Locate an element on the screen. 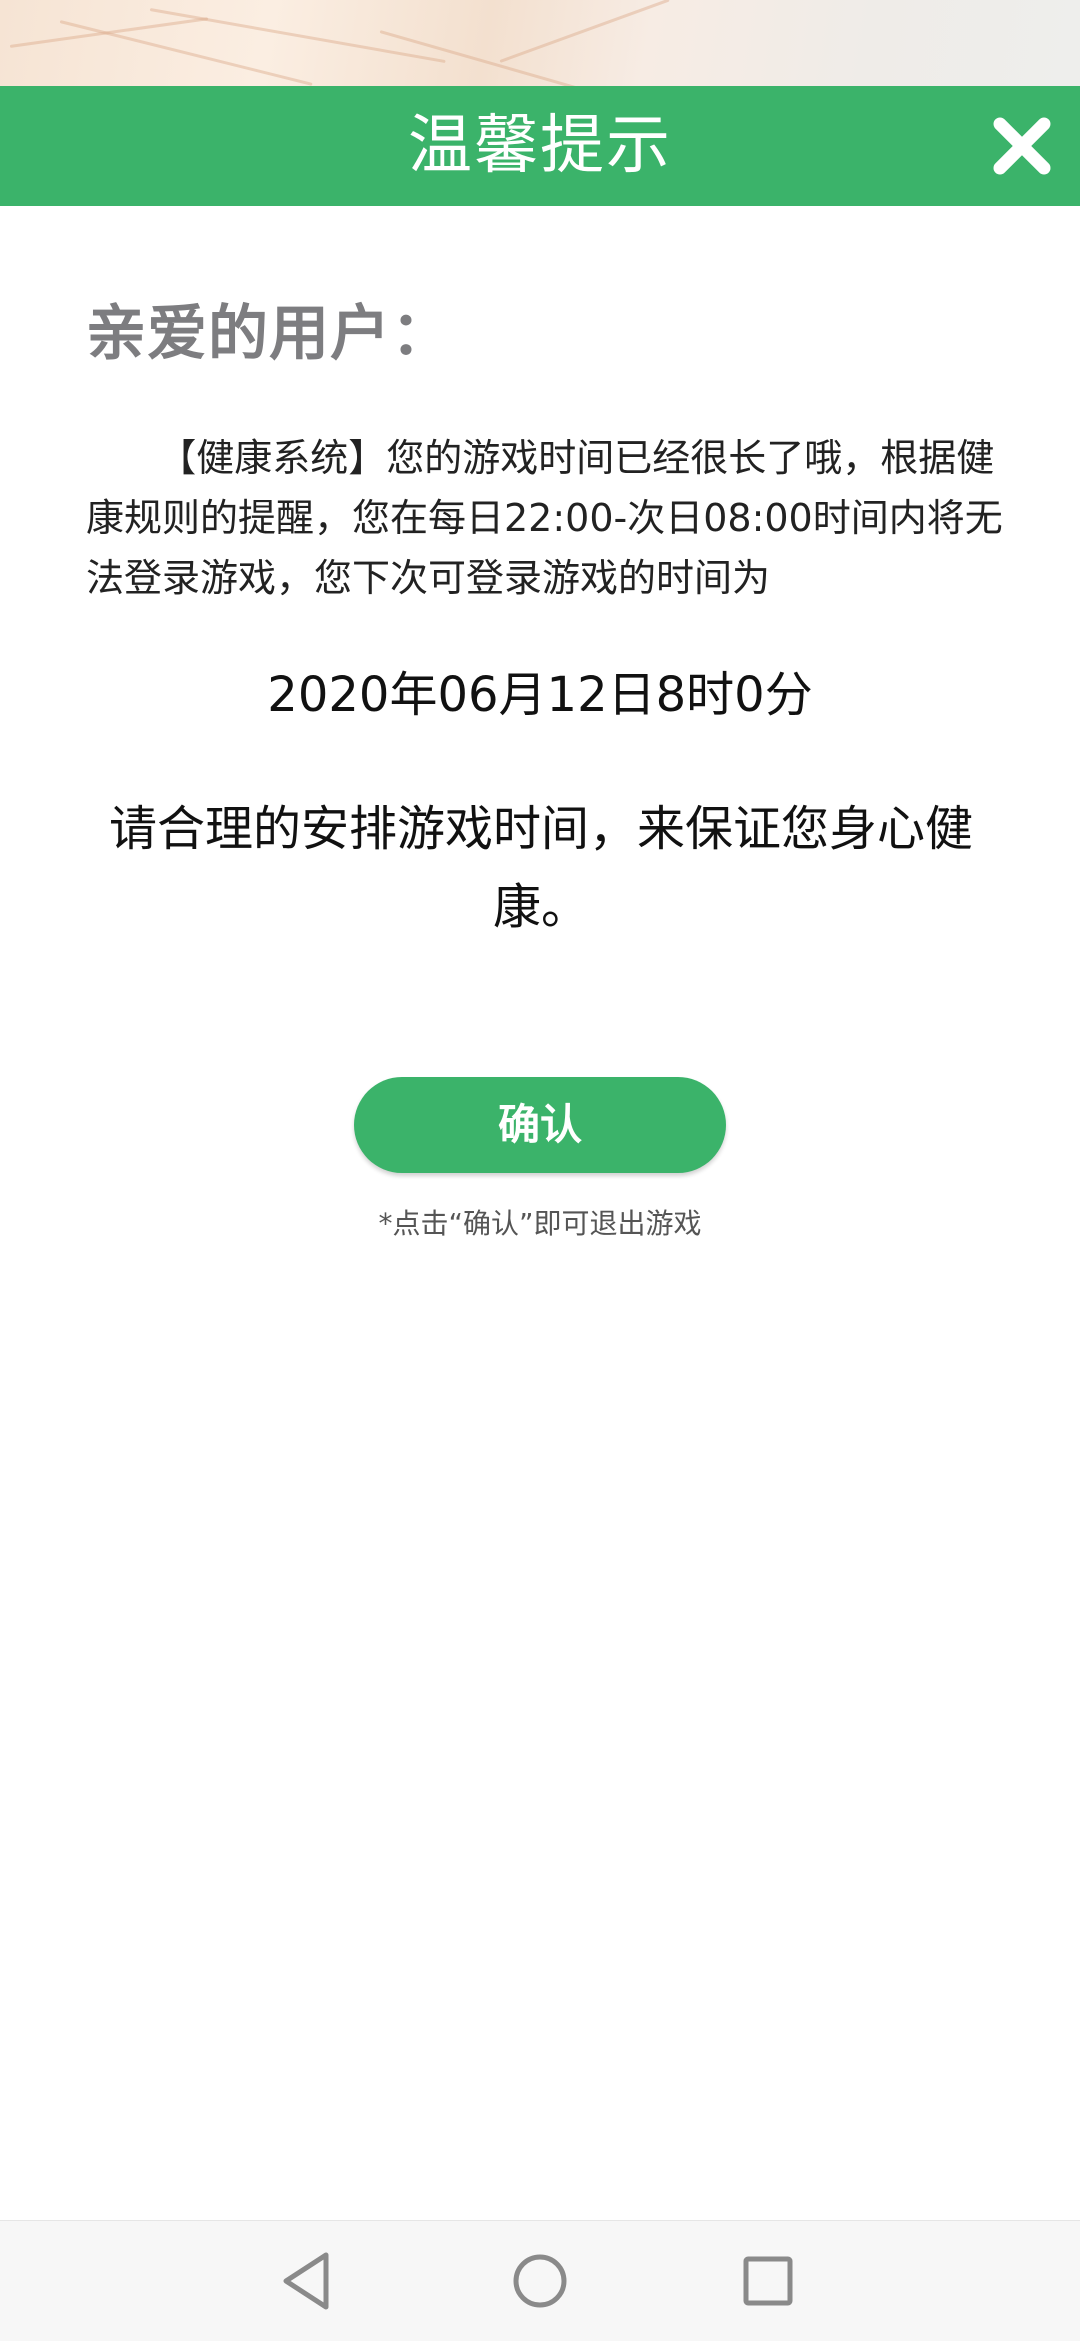  back-button is located at coordinates (308, 2281).